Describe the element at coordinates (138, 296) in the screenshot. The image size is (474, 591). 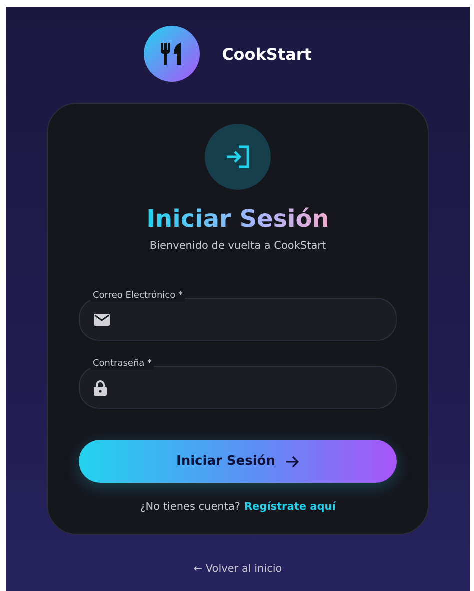
I see `field-label: Correo Electrónico *` at that location.